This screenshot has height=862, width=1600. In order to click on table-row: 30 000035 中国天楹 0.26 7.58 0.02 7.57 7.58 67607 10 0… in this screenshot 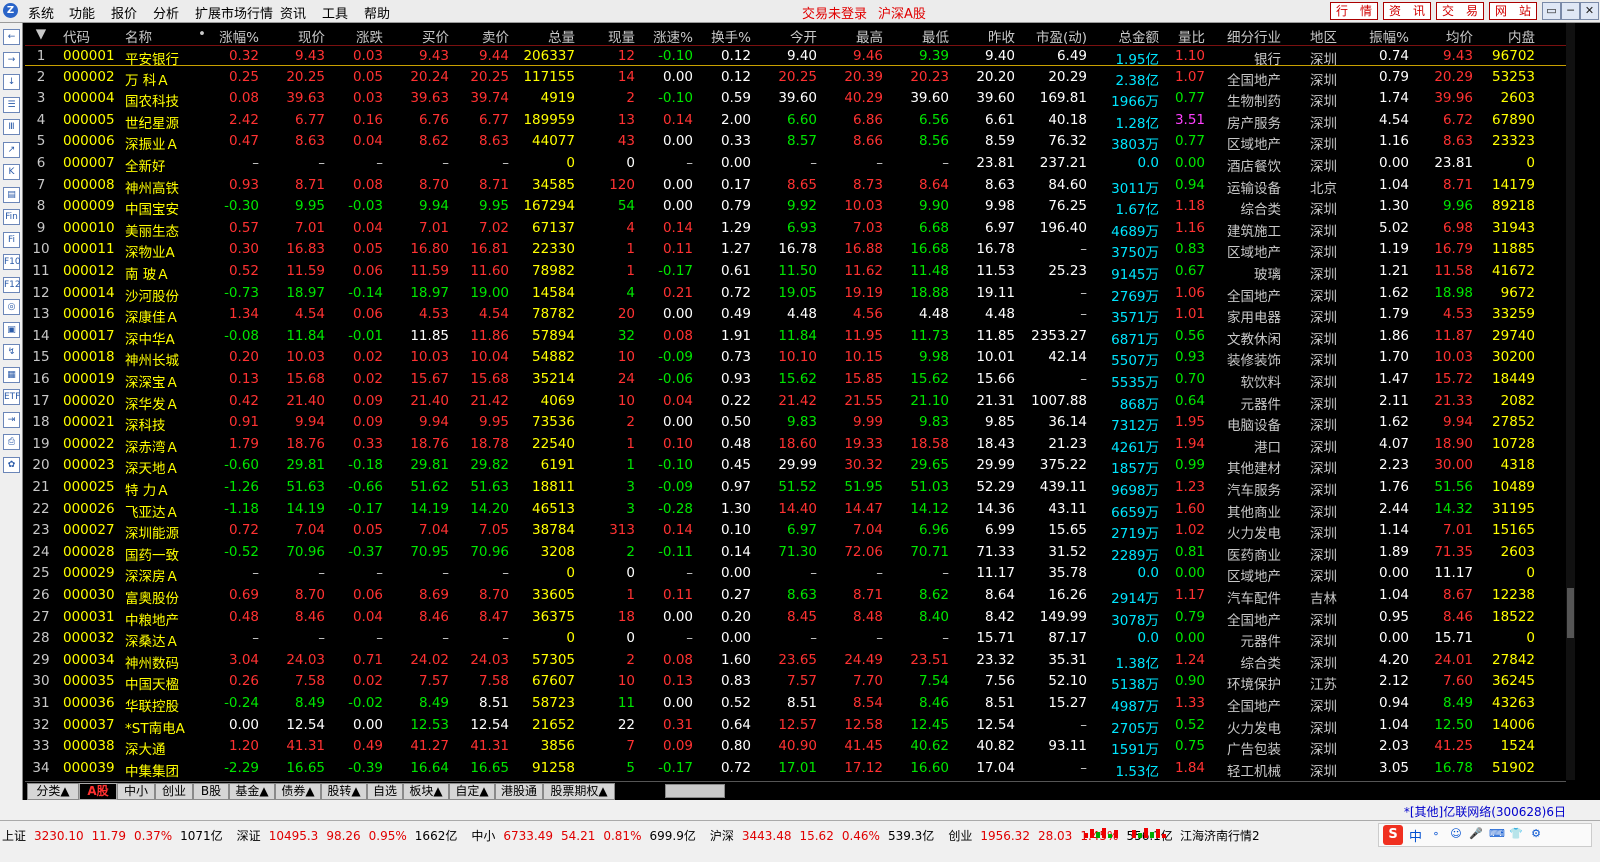, I will do `click(795, 682)`.